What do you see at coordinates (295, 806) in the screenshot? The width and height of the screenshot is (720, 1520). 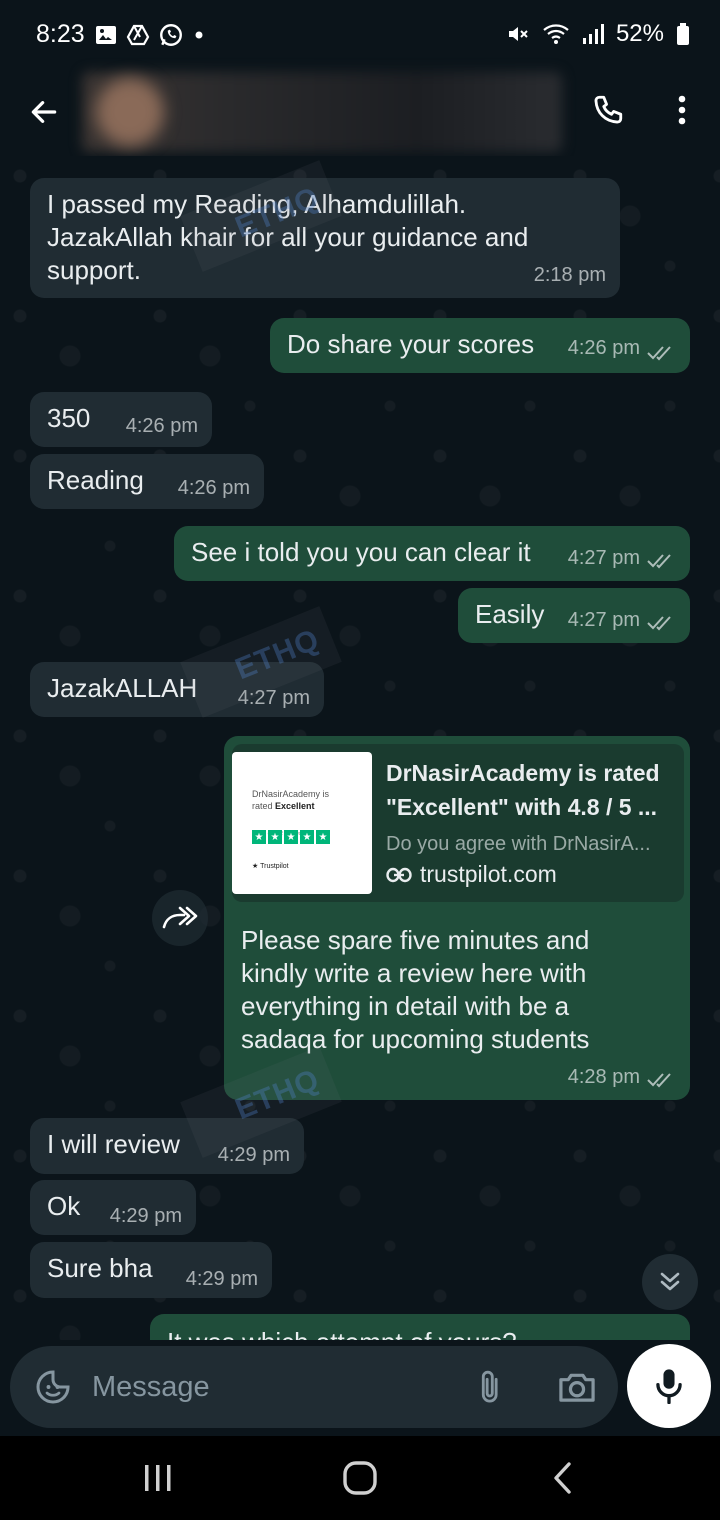 I see `thumb-title-bold: Excellent` at bounding box center [295, 806].